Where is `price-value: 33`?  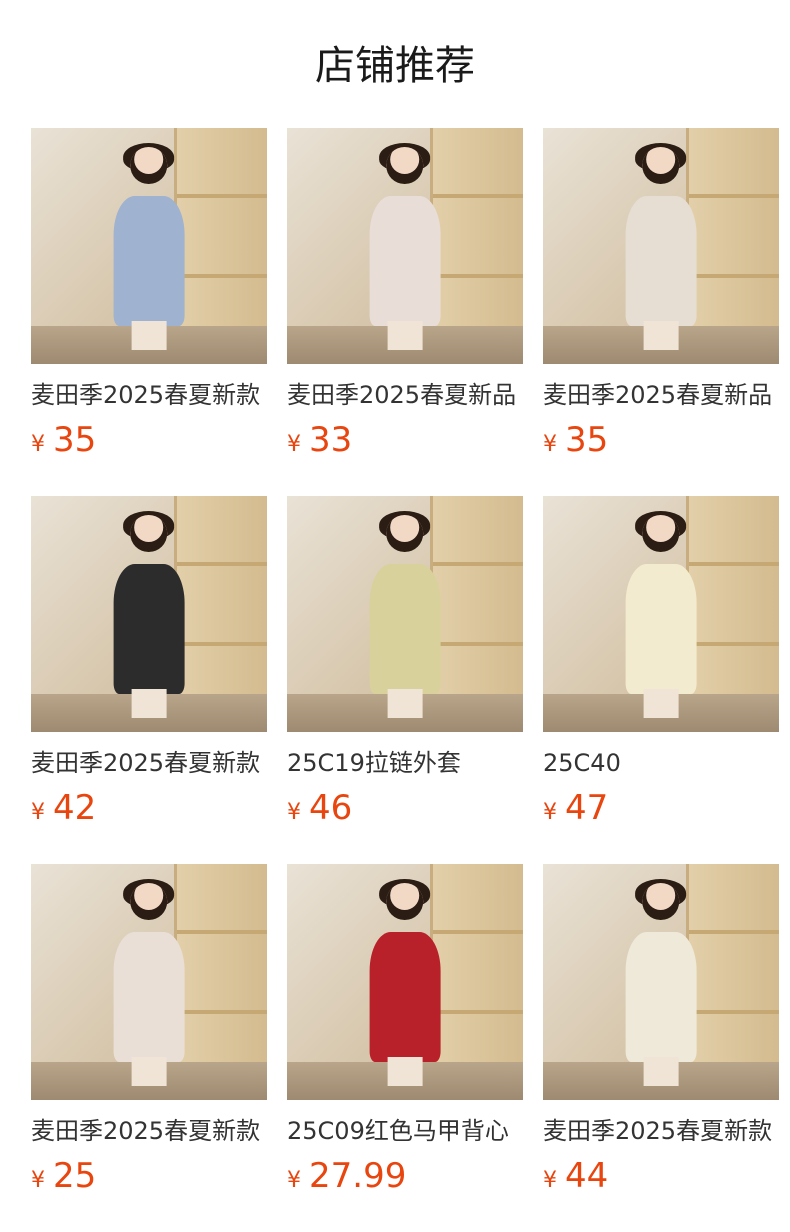
price-value: 33 is located at coordinates (331, 440).